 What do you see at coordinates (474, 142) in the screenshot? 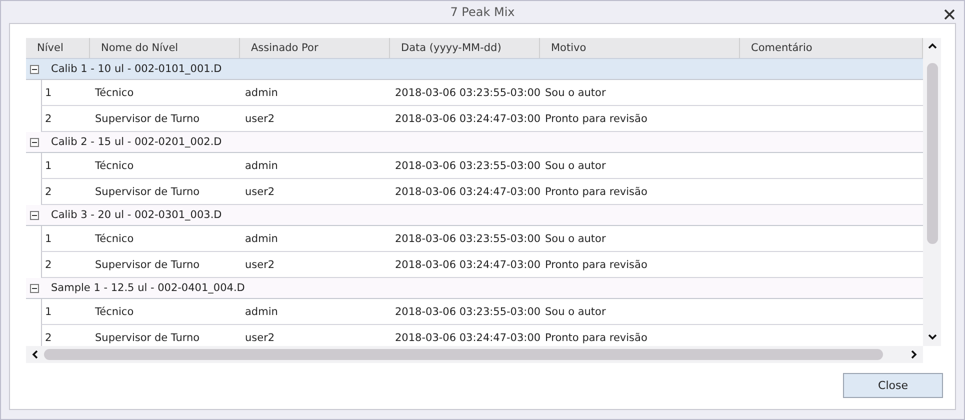
I see `group-row: Calib 2 - 15 ul - 002-0201_002.D` at bounding box center [474, 142].